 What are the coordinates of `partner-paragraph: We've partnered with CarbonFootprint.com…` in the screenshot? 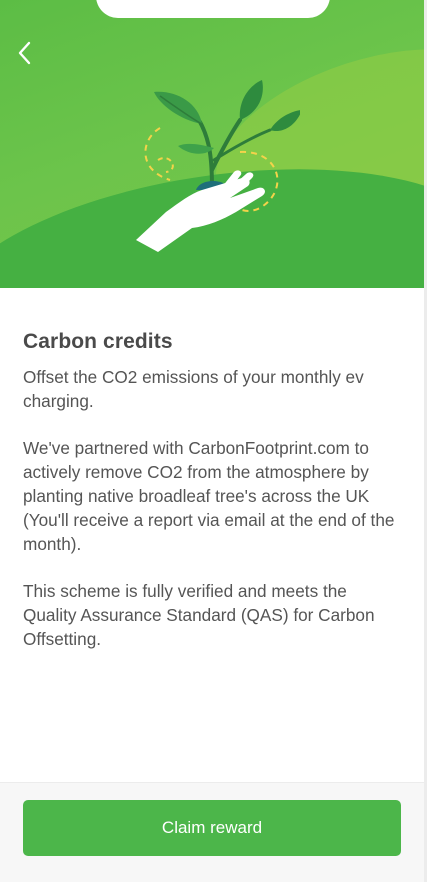 It's located at (209, 496).